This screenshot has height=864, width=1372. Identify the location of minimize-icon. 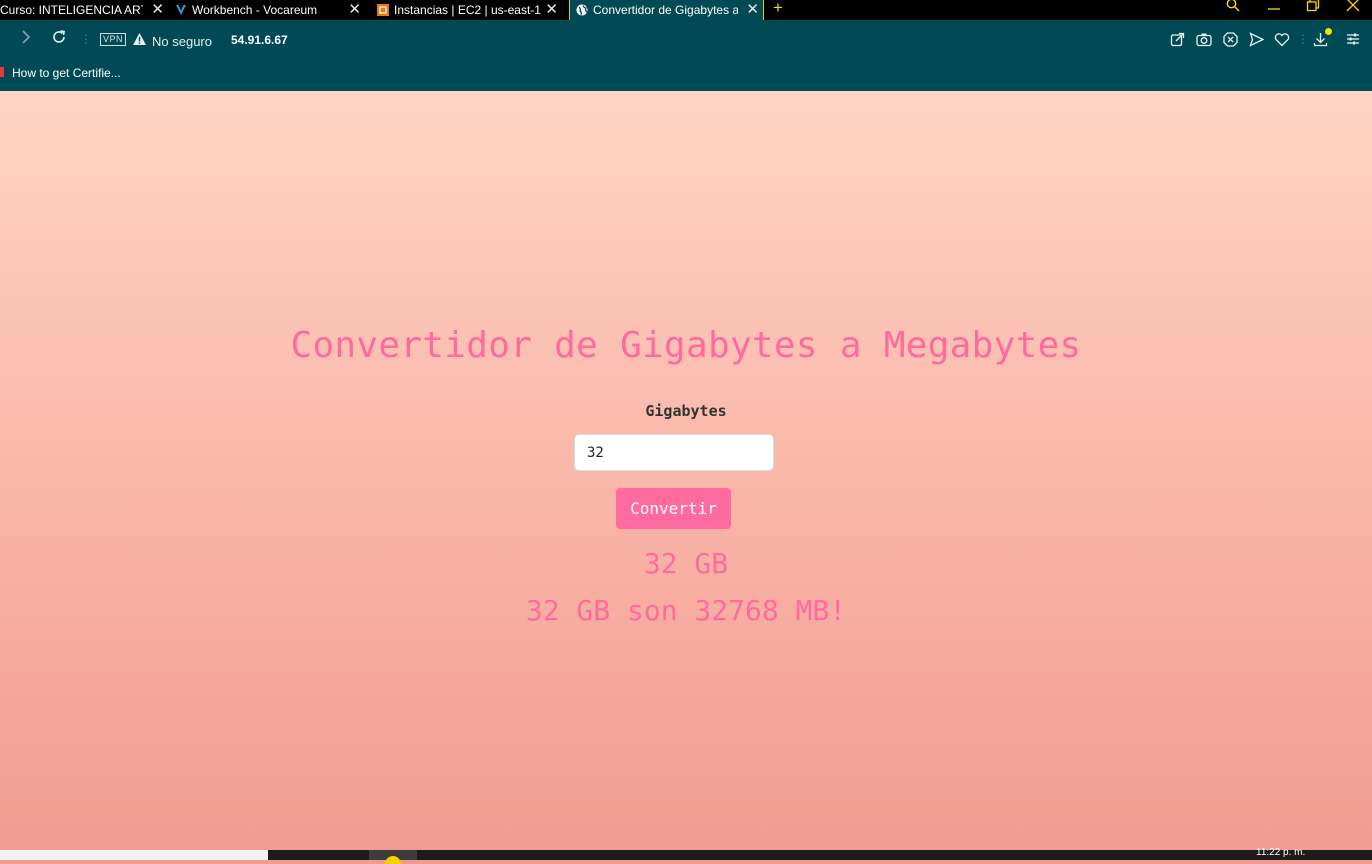
(1274, 8).